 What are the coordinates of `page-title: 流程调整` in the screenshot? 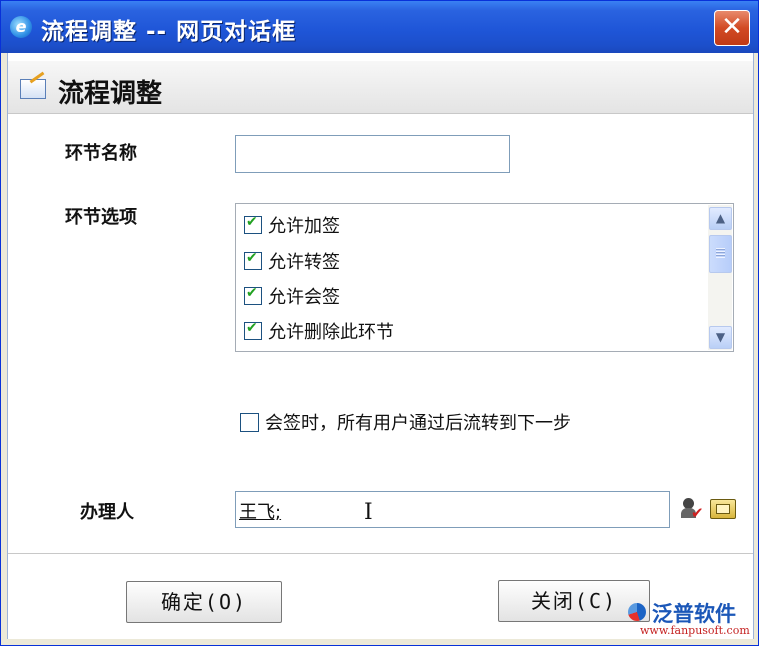 It's located at (110, 94).